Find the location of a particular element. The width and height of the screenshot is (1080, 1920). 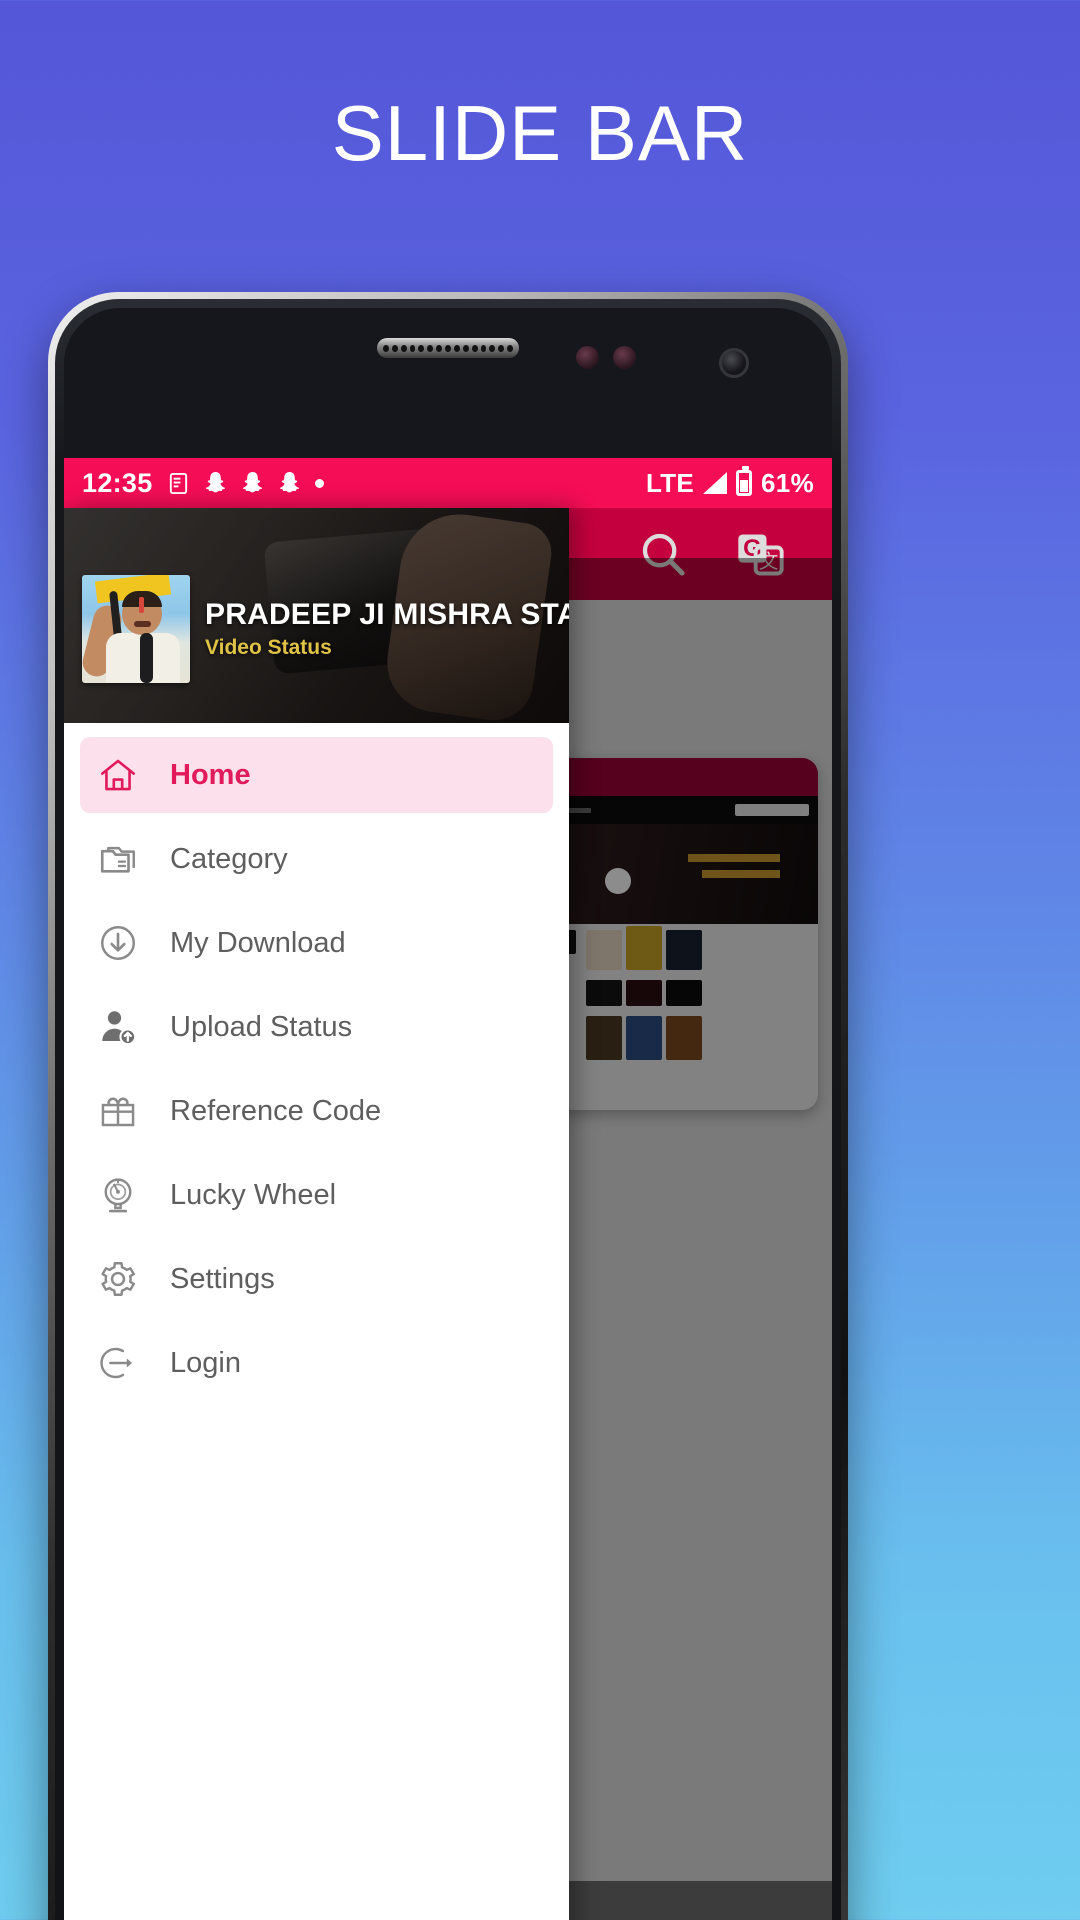

sidebar-item-reference-code: Reference Code is located at coordinates (316, 1111).